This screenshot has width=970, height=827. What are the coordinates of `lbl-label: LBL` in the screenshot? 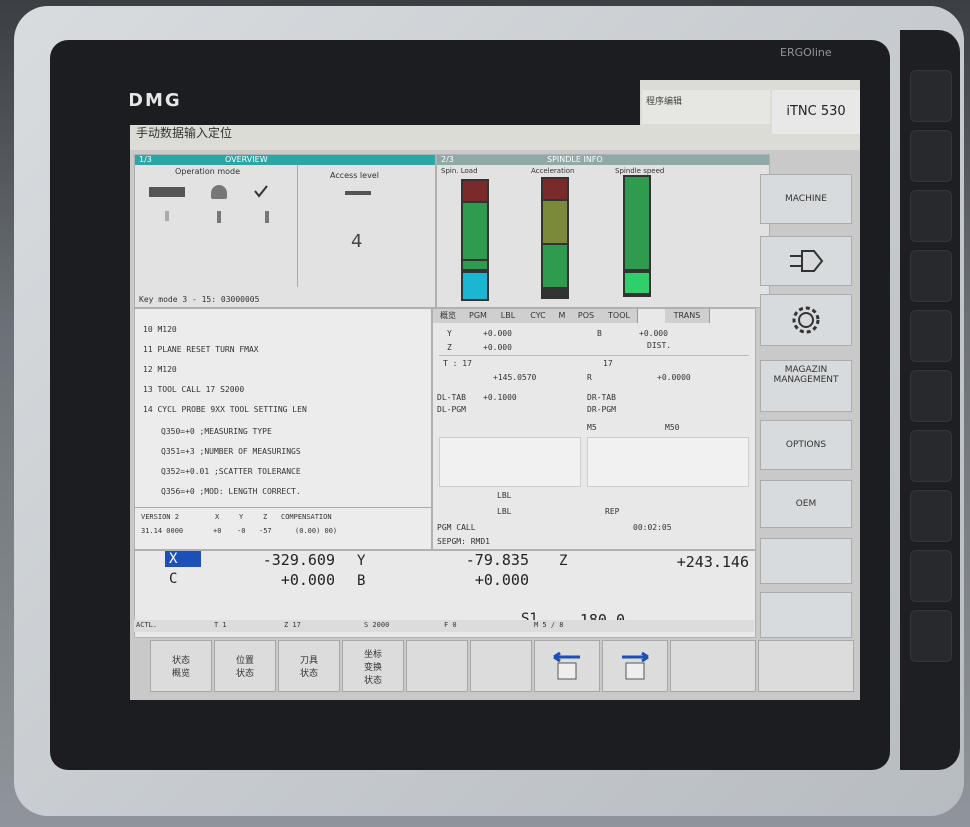 It's located at (504, 495).